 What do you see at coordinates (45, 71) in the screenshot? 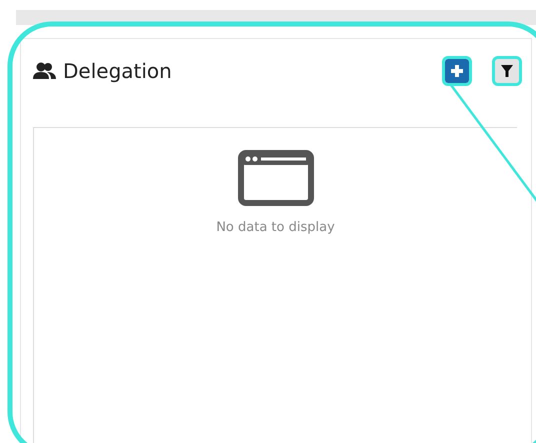
I see `users-icon` at bounding box center [45, 71].